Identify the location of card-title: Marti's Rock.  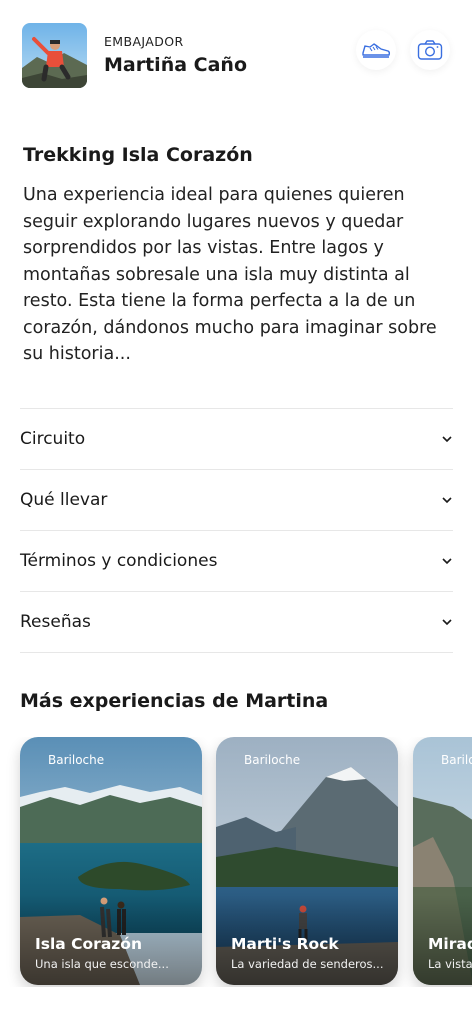
(285, 944).